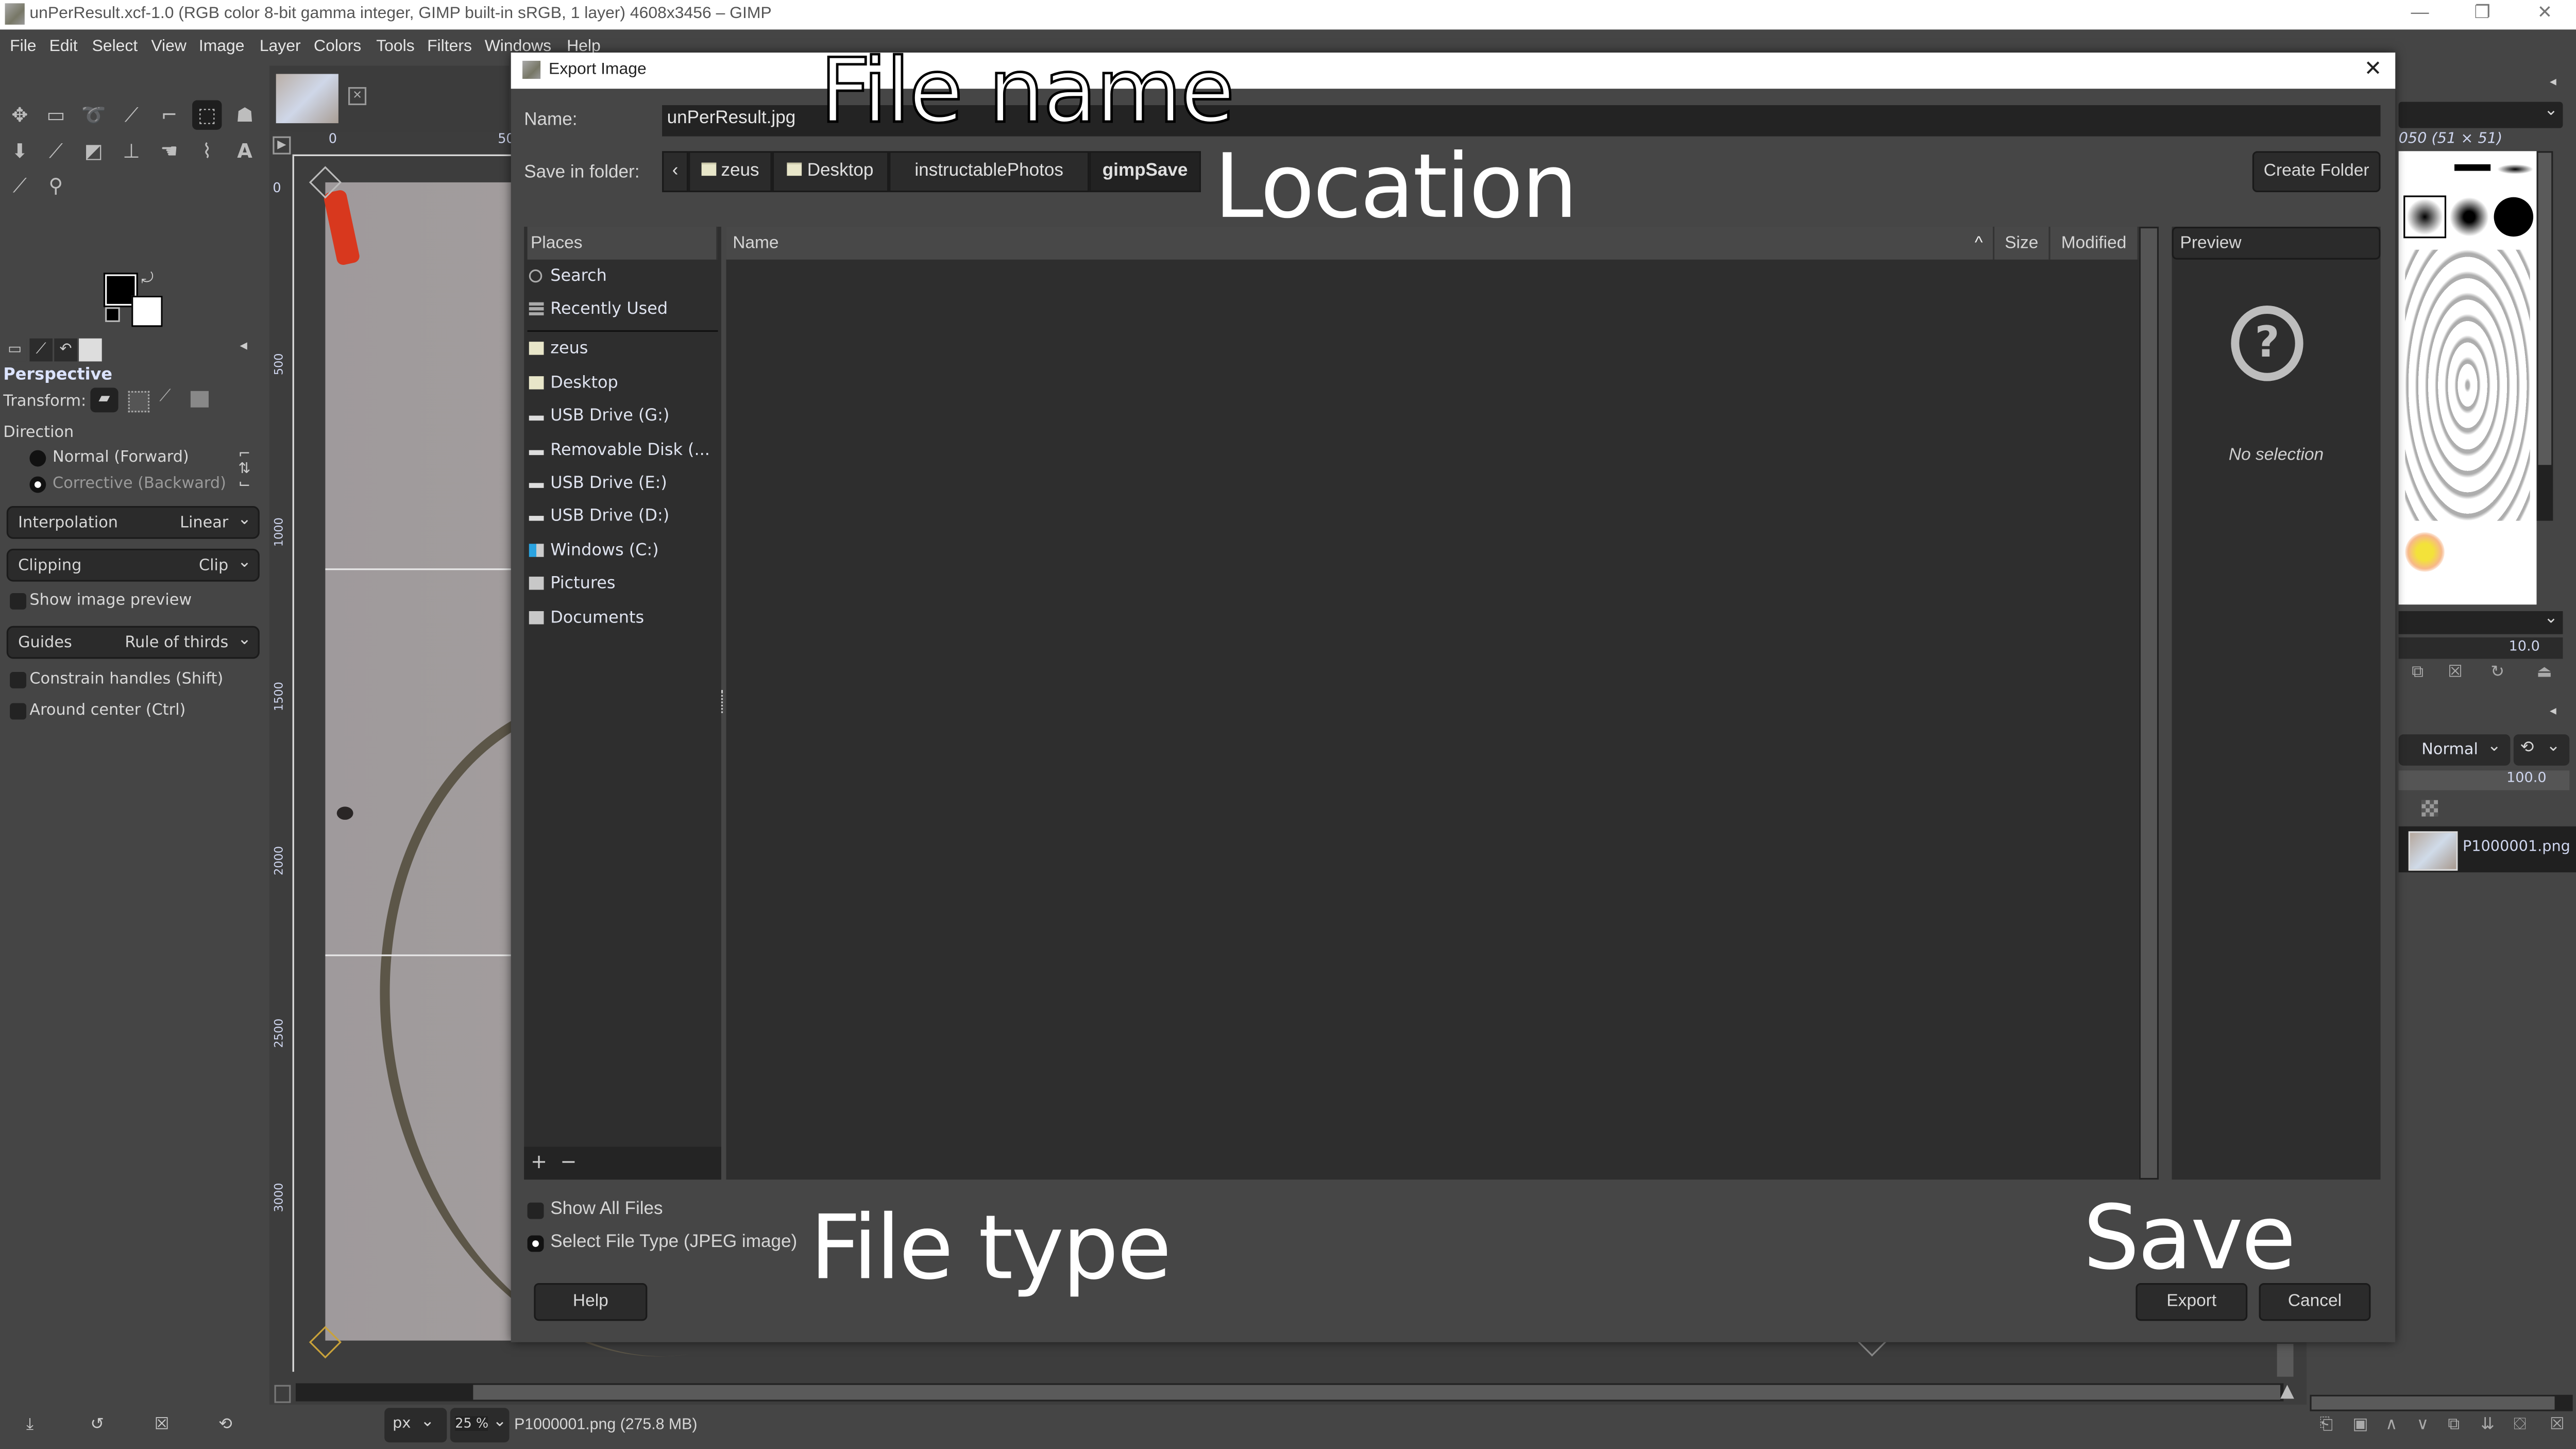 This screenshot has width=2576, height=1449. What do you see at coordinates (112, 314) in the screenshot?
I see `default-colors-icon` at bounding box center [112, 314].